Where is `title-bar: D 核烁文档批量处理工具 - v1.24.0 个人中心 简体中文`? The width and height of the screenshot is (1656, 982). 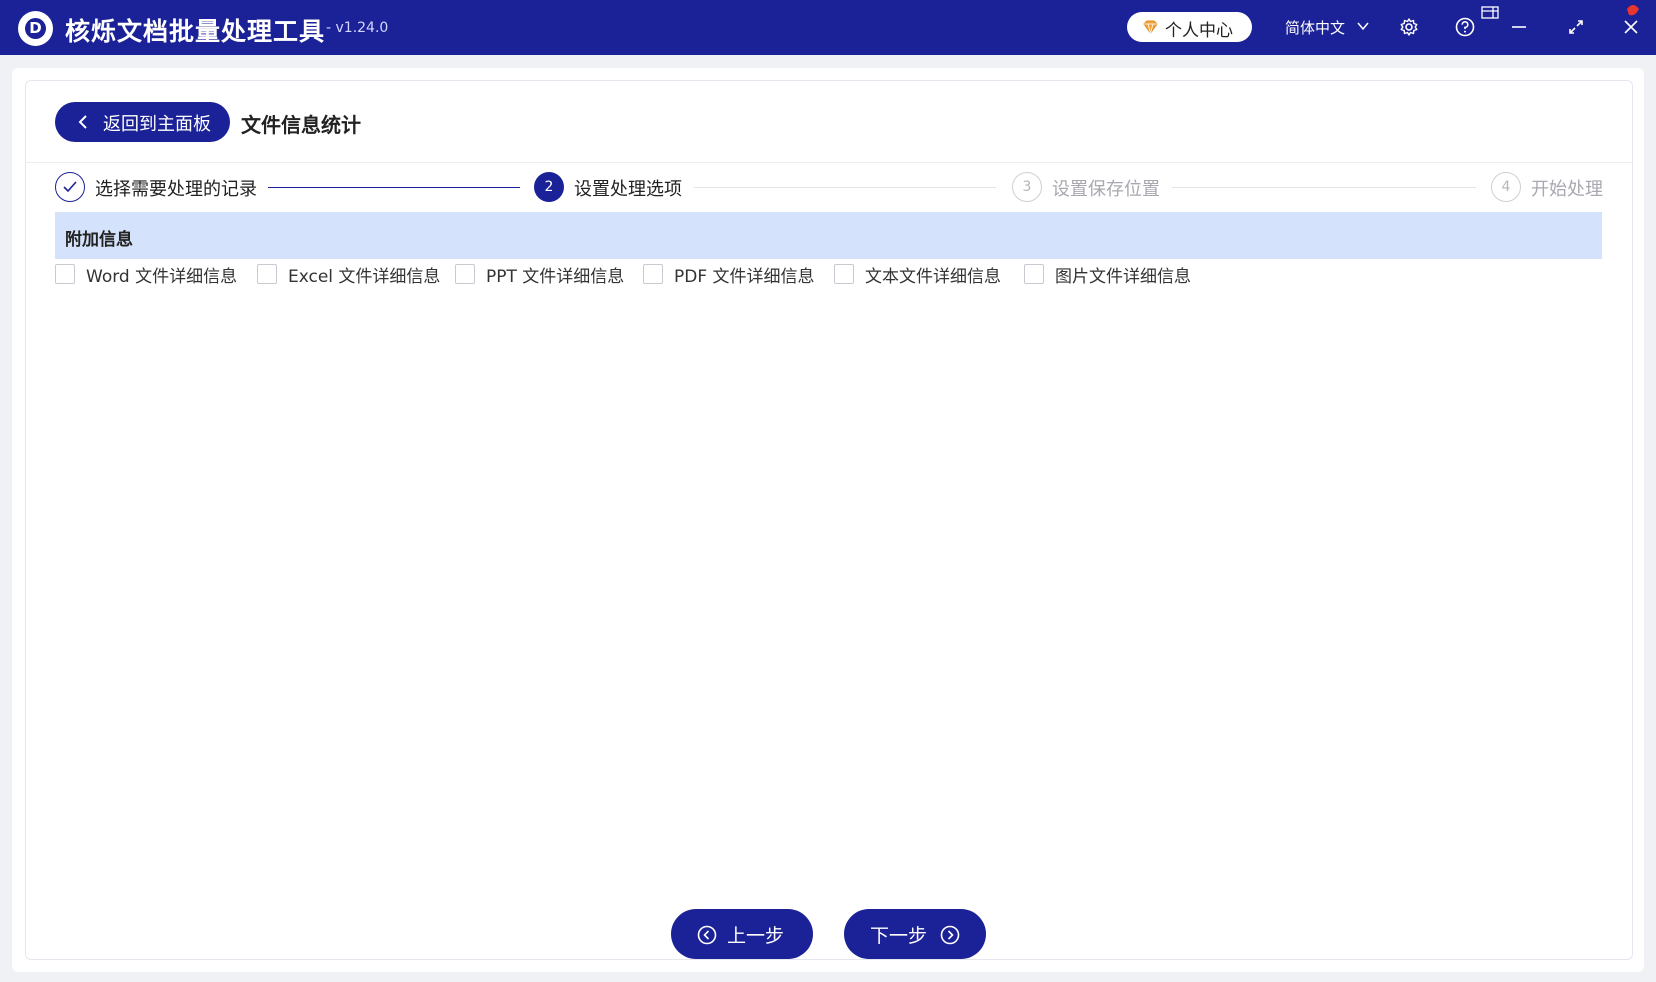 title-bar: D 核烁文档批量处理工具 - v1.24.0 个人中心 简体中文 is located at coordinates (828, 27).